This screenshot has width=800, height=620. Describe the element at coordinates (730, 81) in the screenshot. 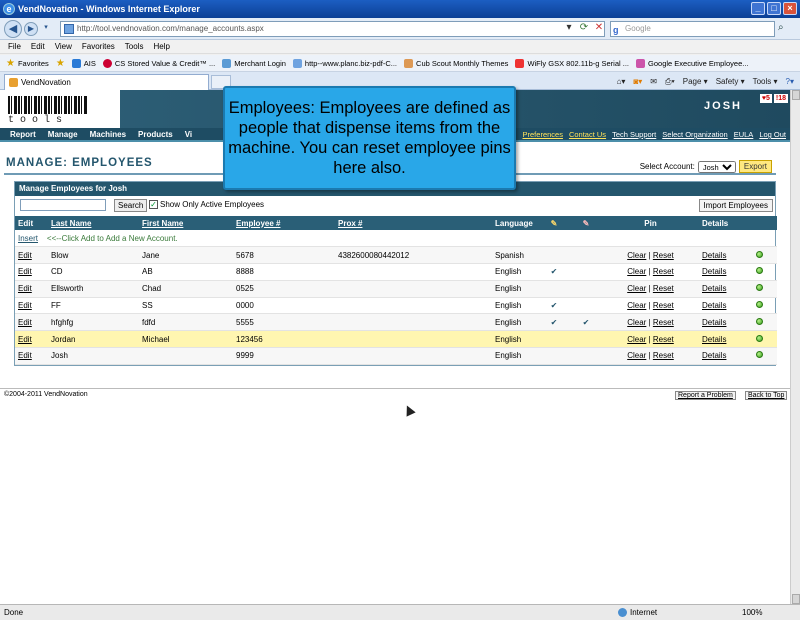

I see `safety-menu: Safety ▾` at that location.